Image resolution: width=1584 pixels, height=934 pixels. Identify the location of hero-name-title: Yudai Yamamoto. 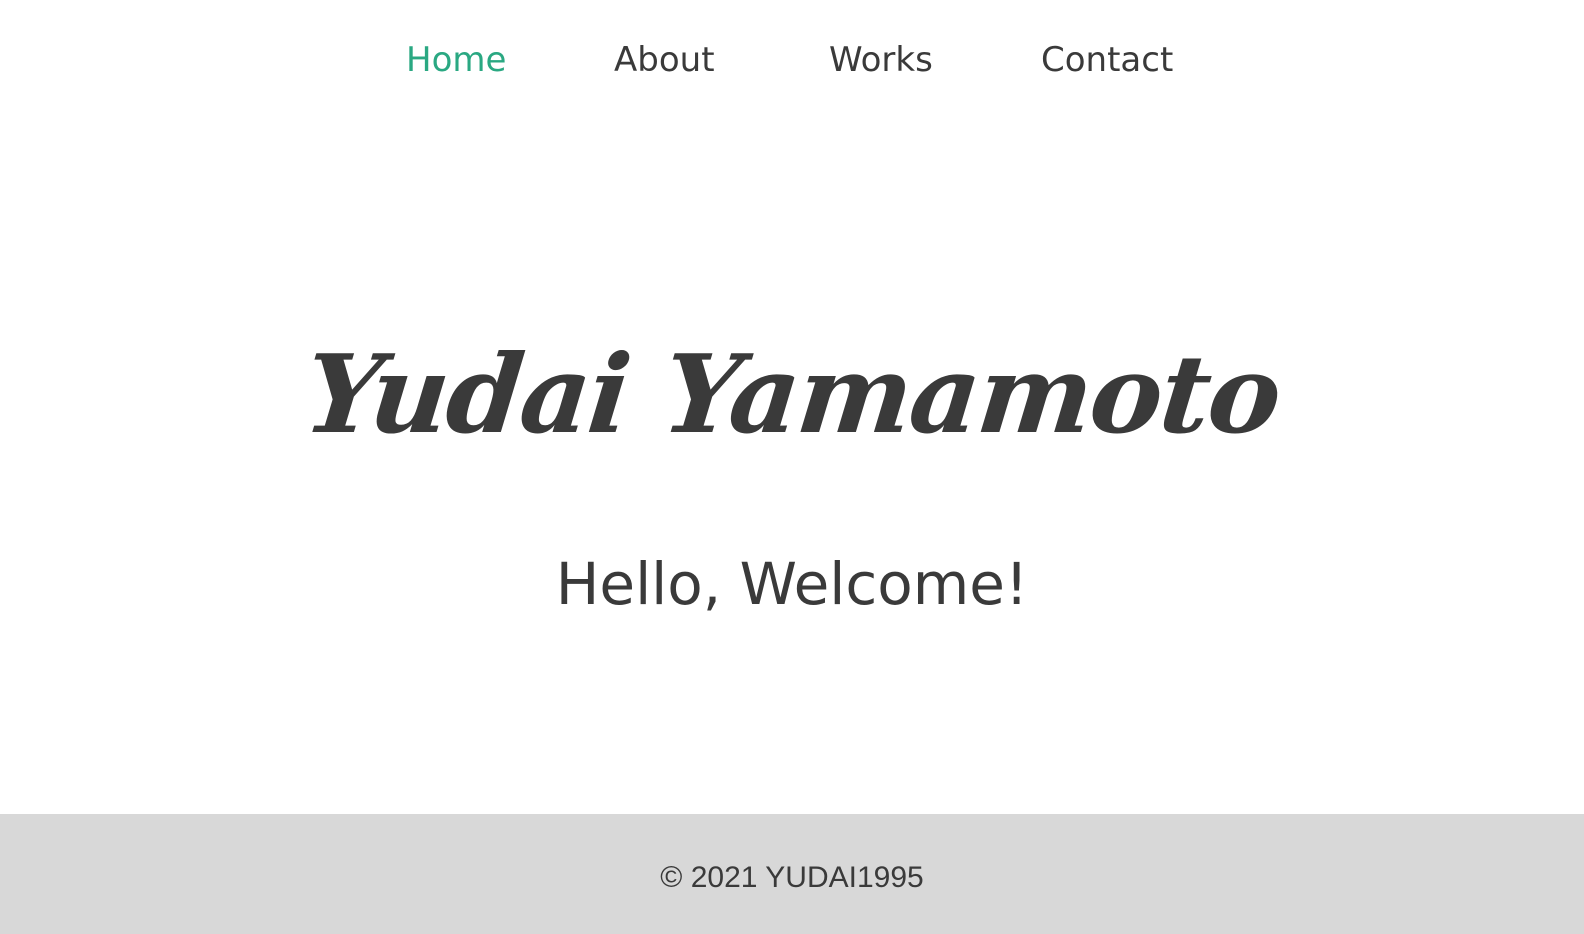
(792, 395).